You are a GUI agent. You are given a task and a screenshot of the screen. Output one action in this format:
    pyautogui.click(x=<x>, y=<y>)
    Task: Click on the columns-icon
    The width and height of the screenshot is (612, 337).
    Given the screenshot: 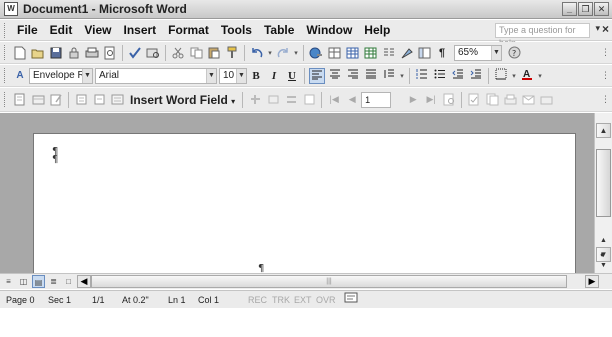 What is the action you would take?
    pyautogui.click(x=388, y=53)
    